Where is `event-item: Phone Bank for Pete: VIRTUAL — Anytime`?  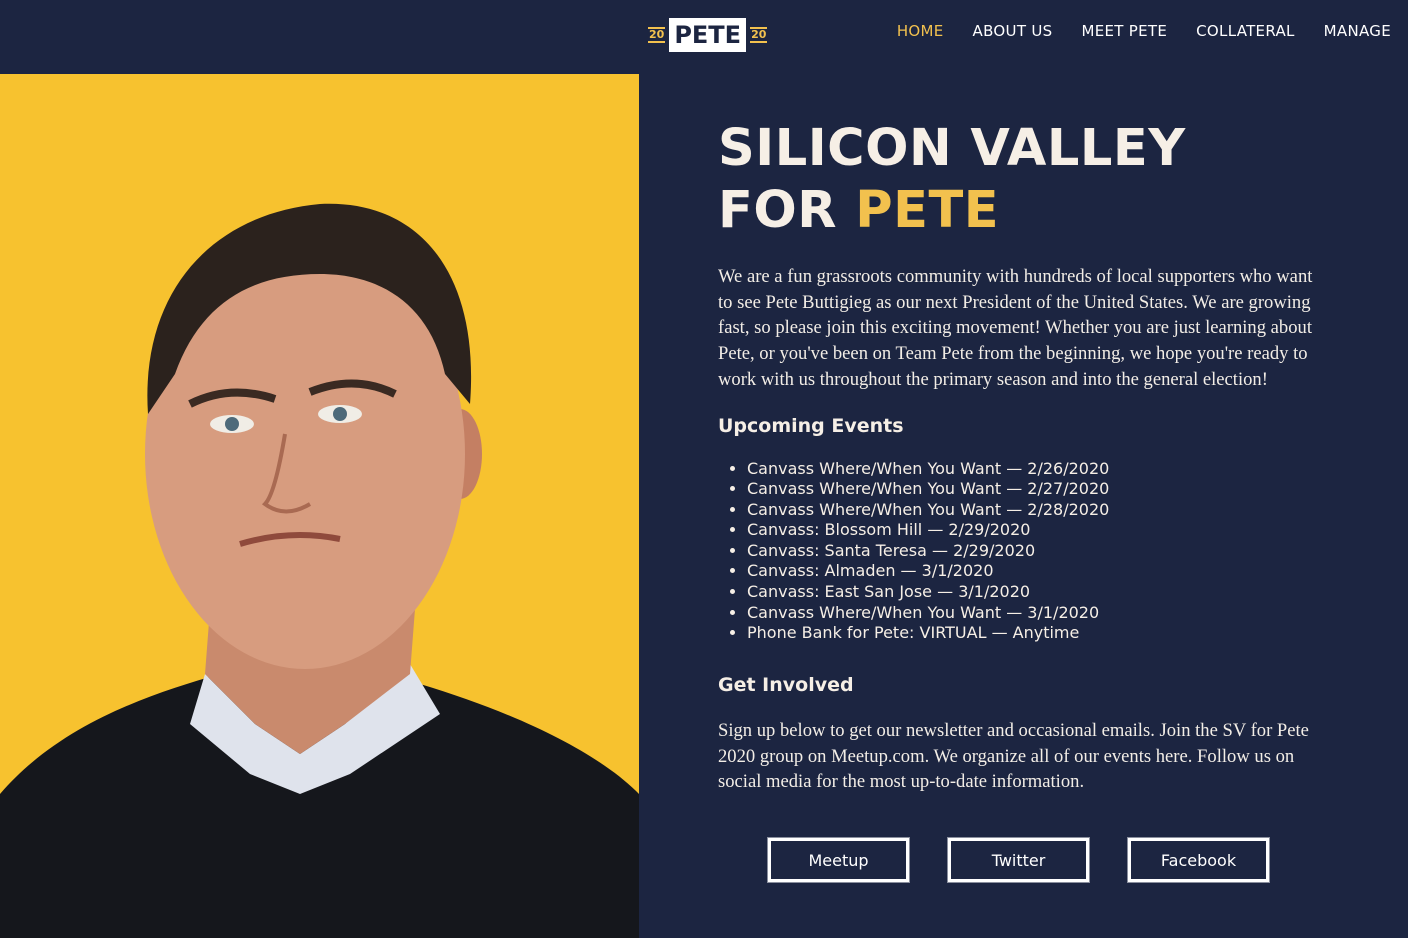
event-item: Phone Bank for Pete: VIRTUAL — Anytime is located at coordinates (1037, 633).